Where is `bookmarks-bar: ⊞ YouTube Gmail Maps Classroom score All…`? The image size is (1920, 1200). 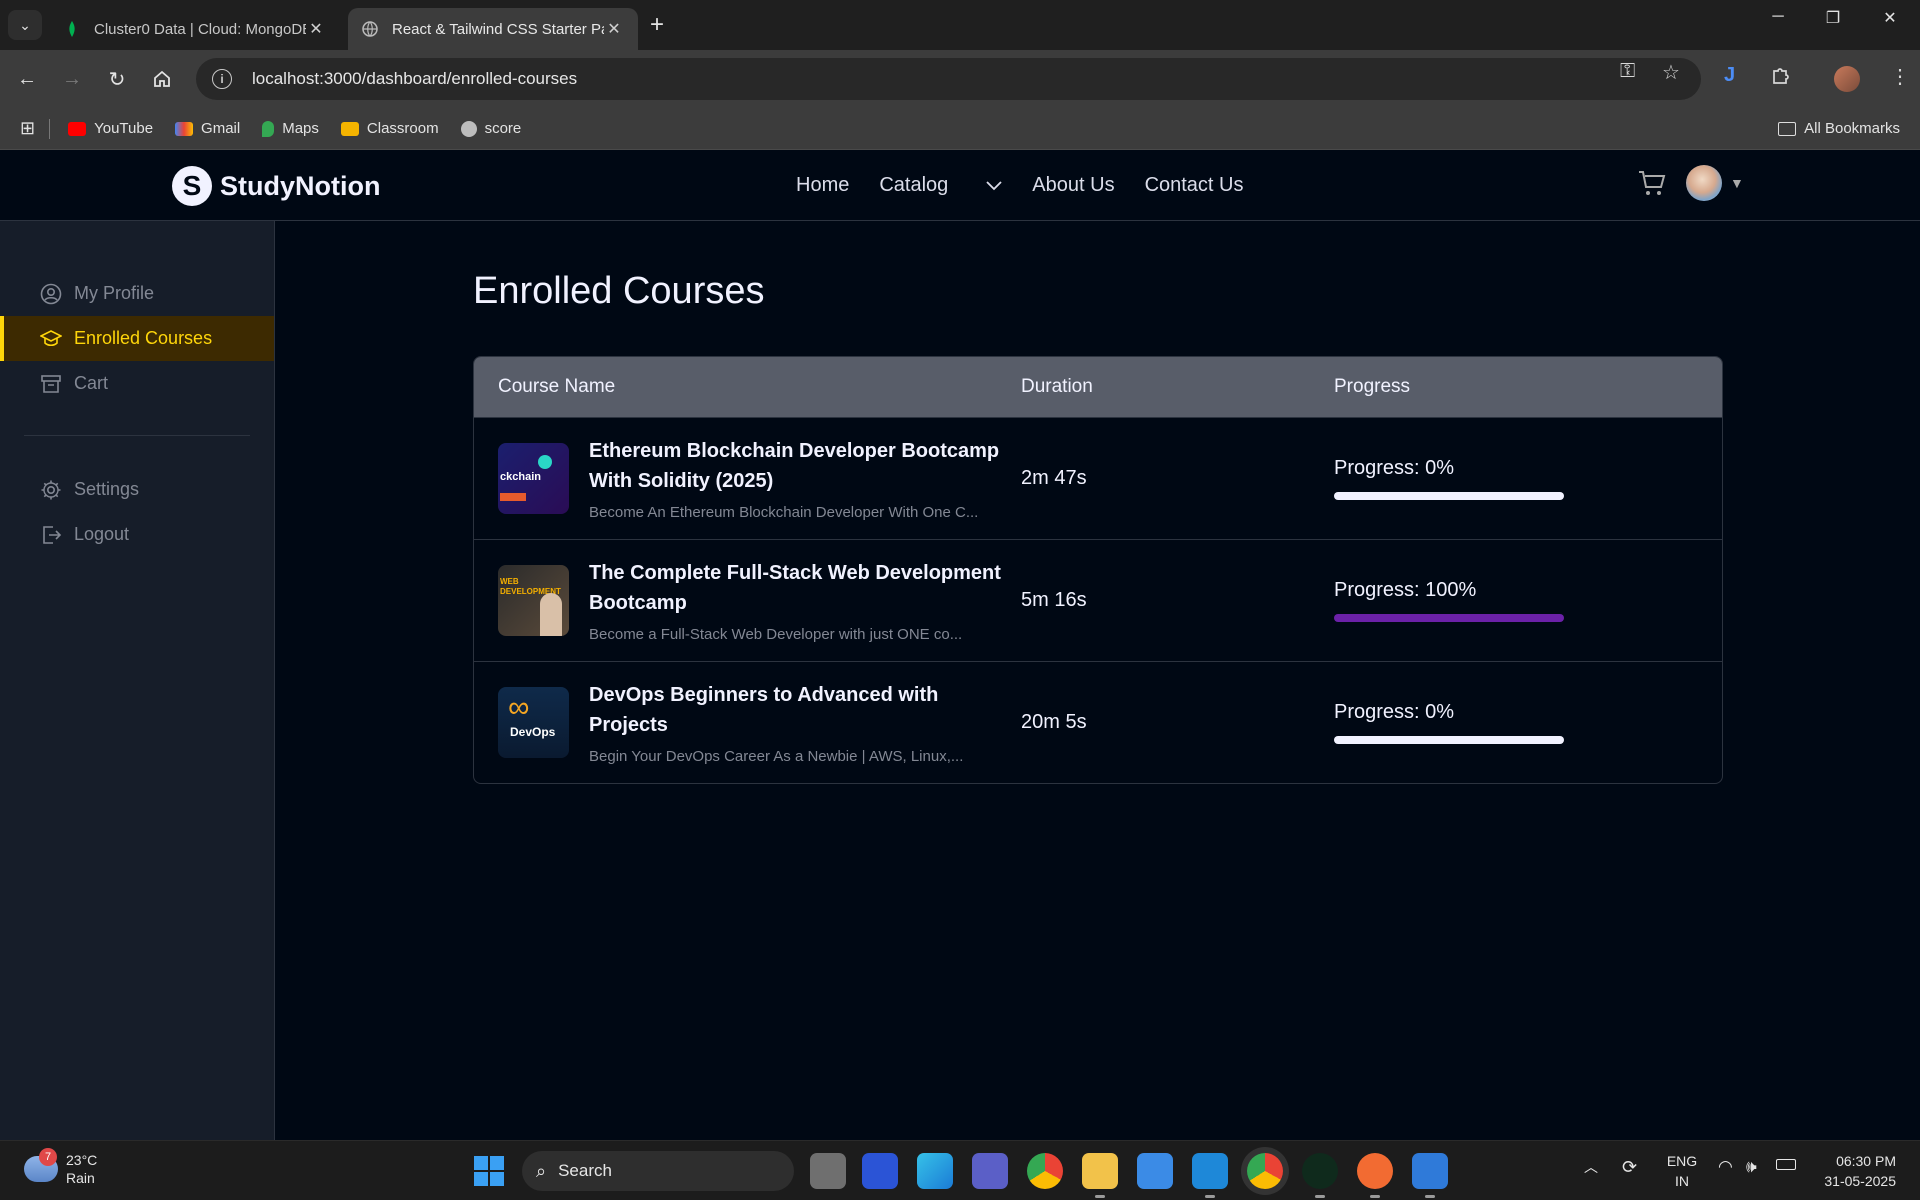 bookmarks-bar: ⊞ YouTube Gmail Maps Classroom score All… is located at coordinates (960, 129).